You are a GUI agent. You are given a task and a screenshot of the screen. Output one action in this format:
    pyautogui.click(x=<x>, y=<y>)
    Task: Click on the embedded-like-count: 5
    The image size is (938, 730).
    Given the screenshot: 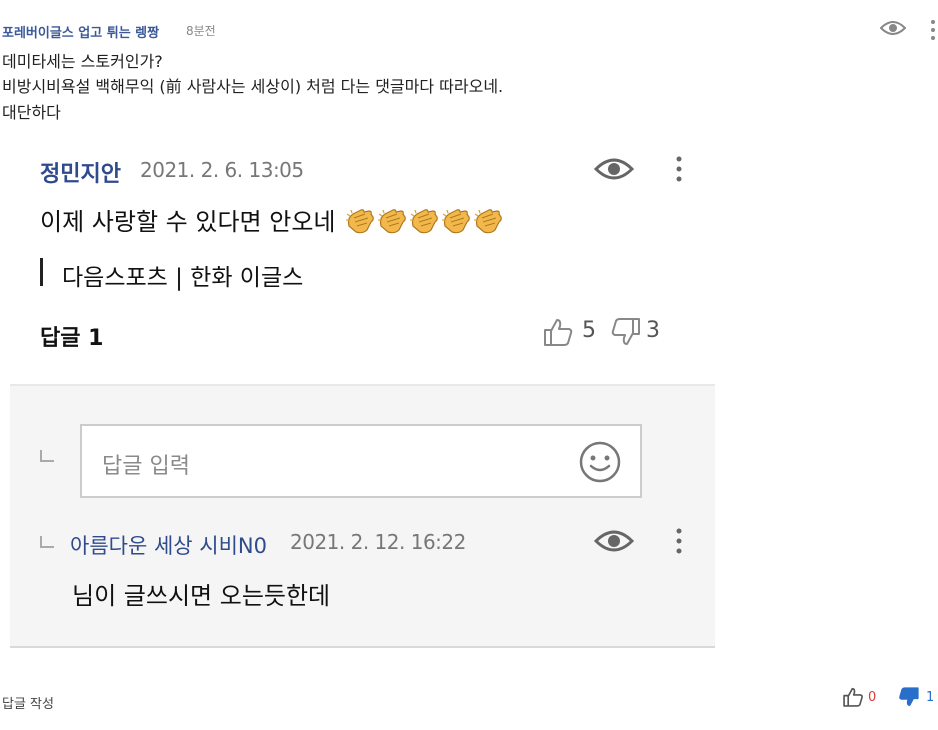 What is the action you would take?
    pyautogui.click(x=589, y=330)
    